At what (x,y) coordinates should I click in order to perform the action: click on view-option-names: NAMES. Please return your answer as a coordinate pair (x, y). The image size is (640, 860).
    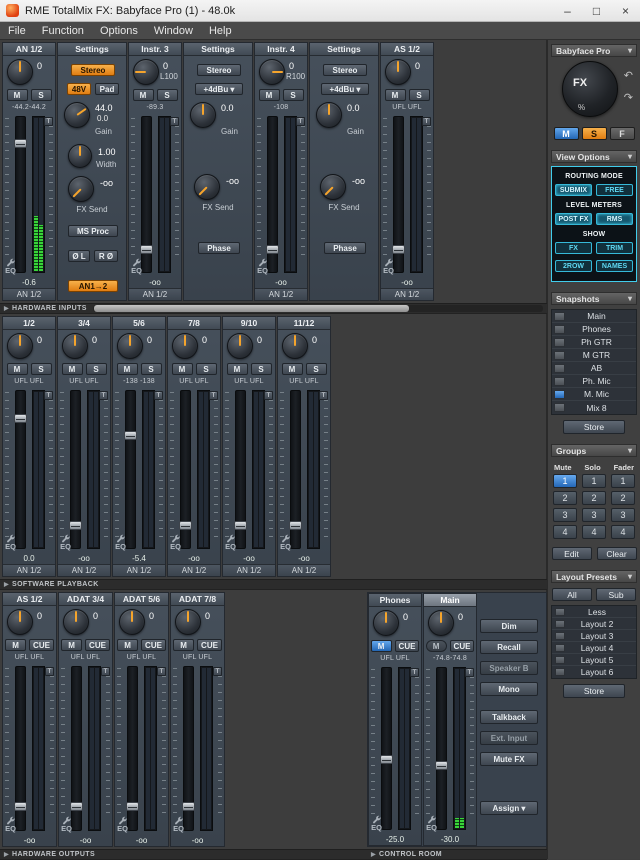
    Looking at the image, I should click on (614, 266).